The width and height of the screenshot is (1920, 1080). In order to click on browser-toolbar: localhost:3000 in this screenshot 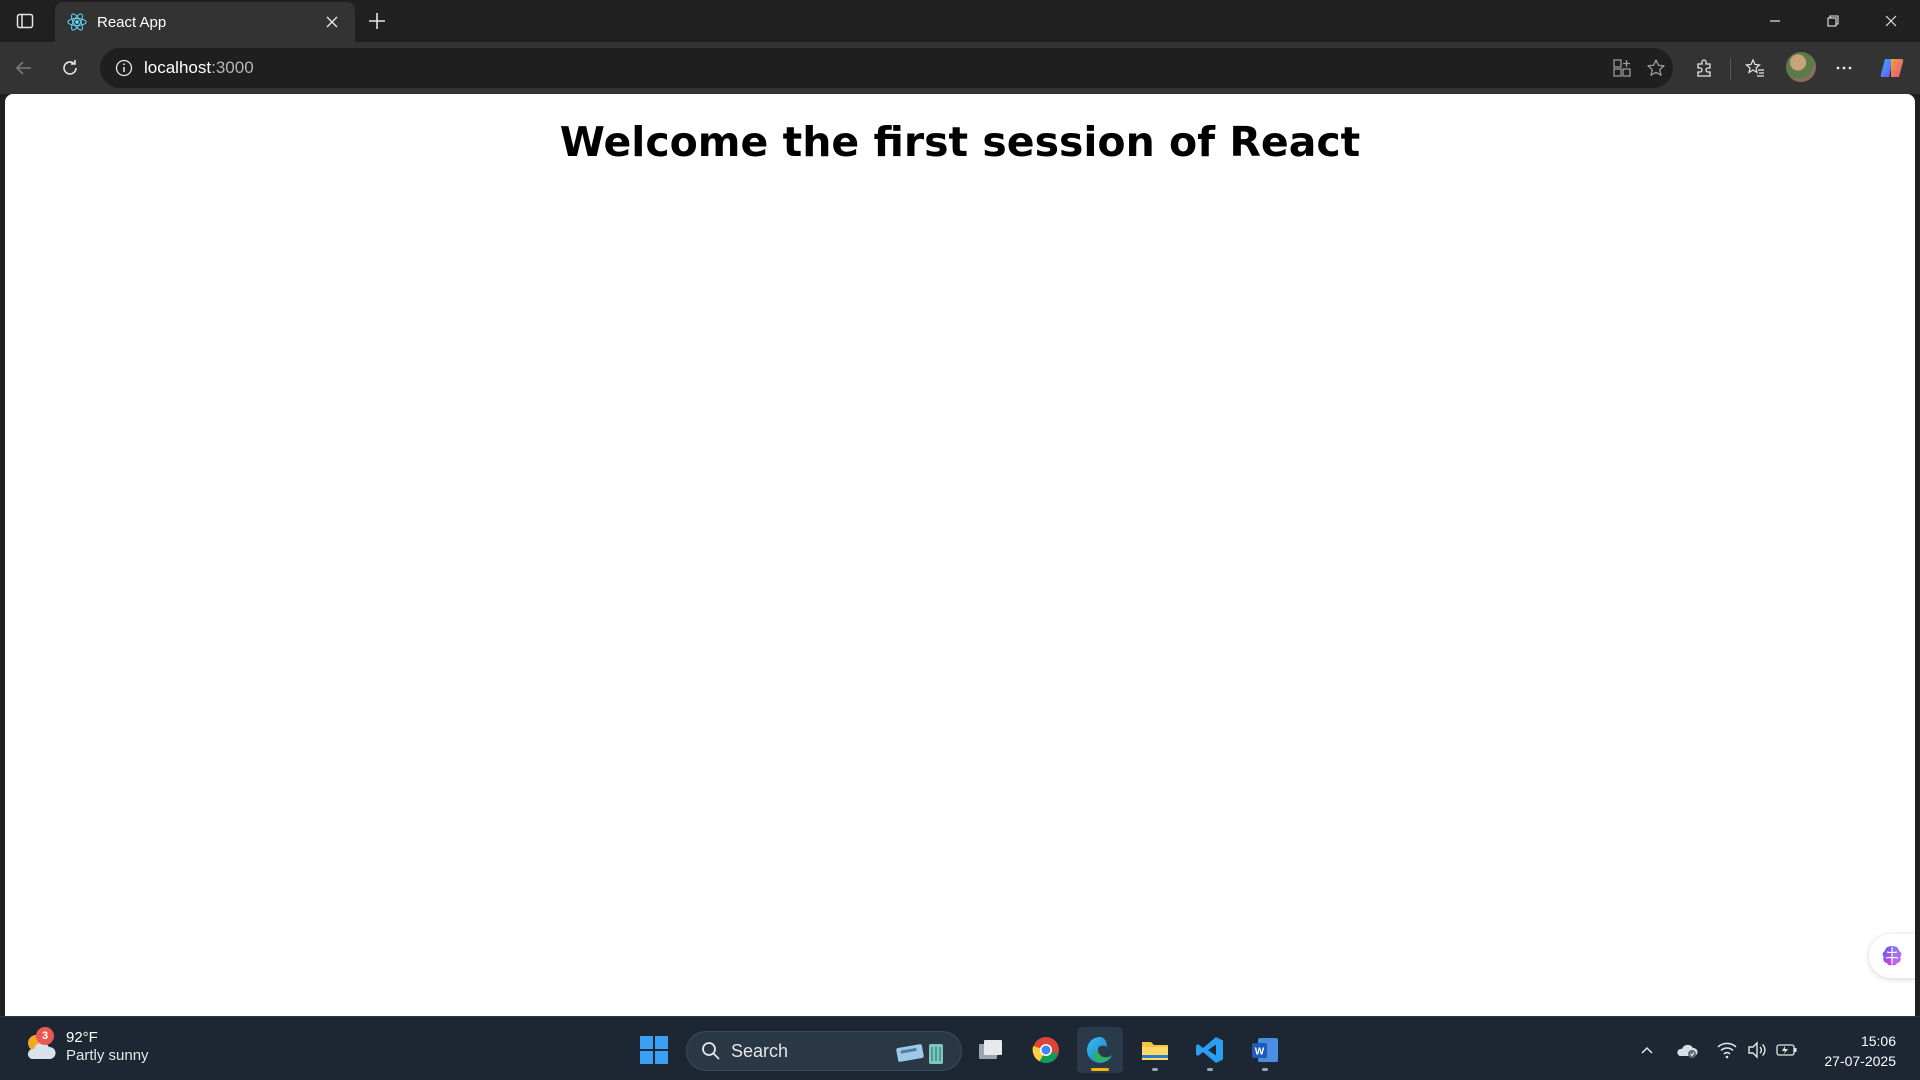, I will do `click(960, 68)`.